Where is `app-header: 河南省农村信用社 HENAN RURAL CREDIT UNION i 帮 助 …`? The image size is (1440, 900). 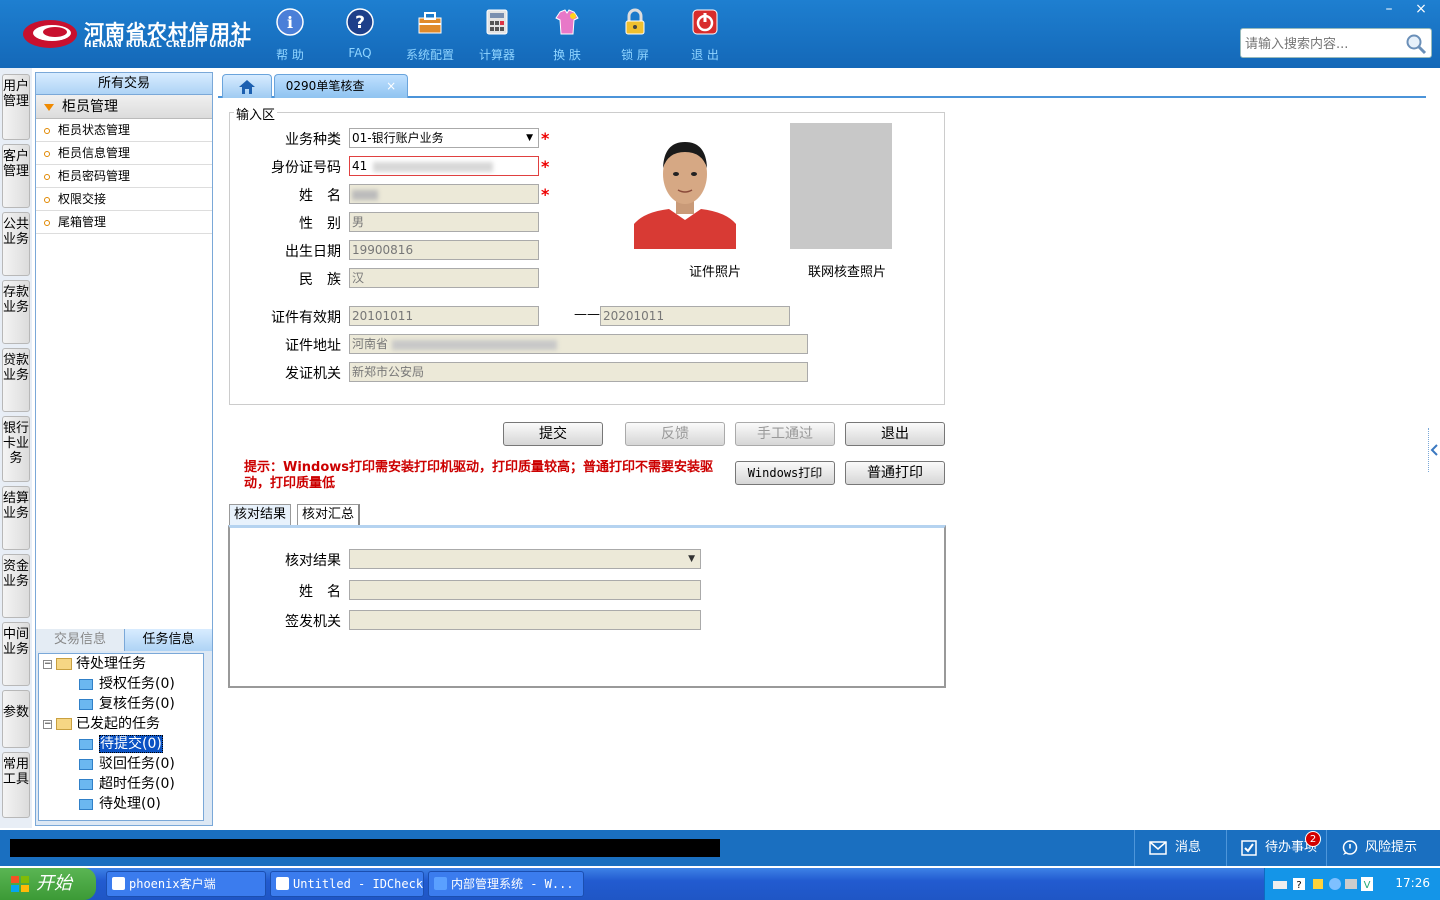
app-header: 河南省农村信用社 HENAN RURAL CREDIT UNION i 帮 助 … is located at coordinates (720, 34).